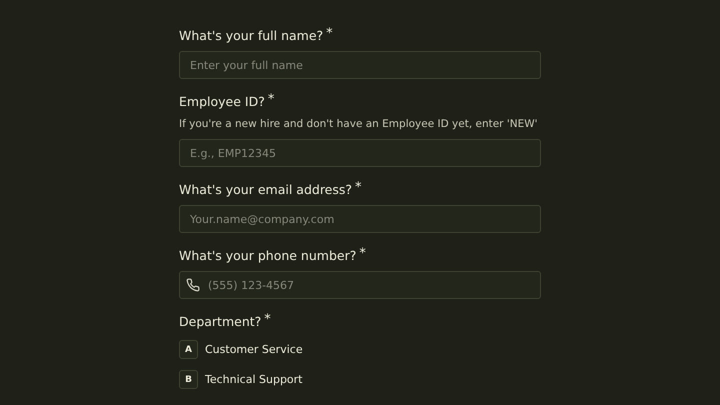  Describe the element at coordinates (253, 379) in the screenshot. I see `option-label: Technical Support` at that location.